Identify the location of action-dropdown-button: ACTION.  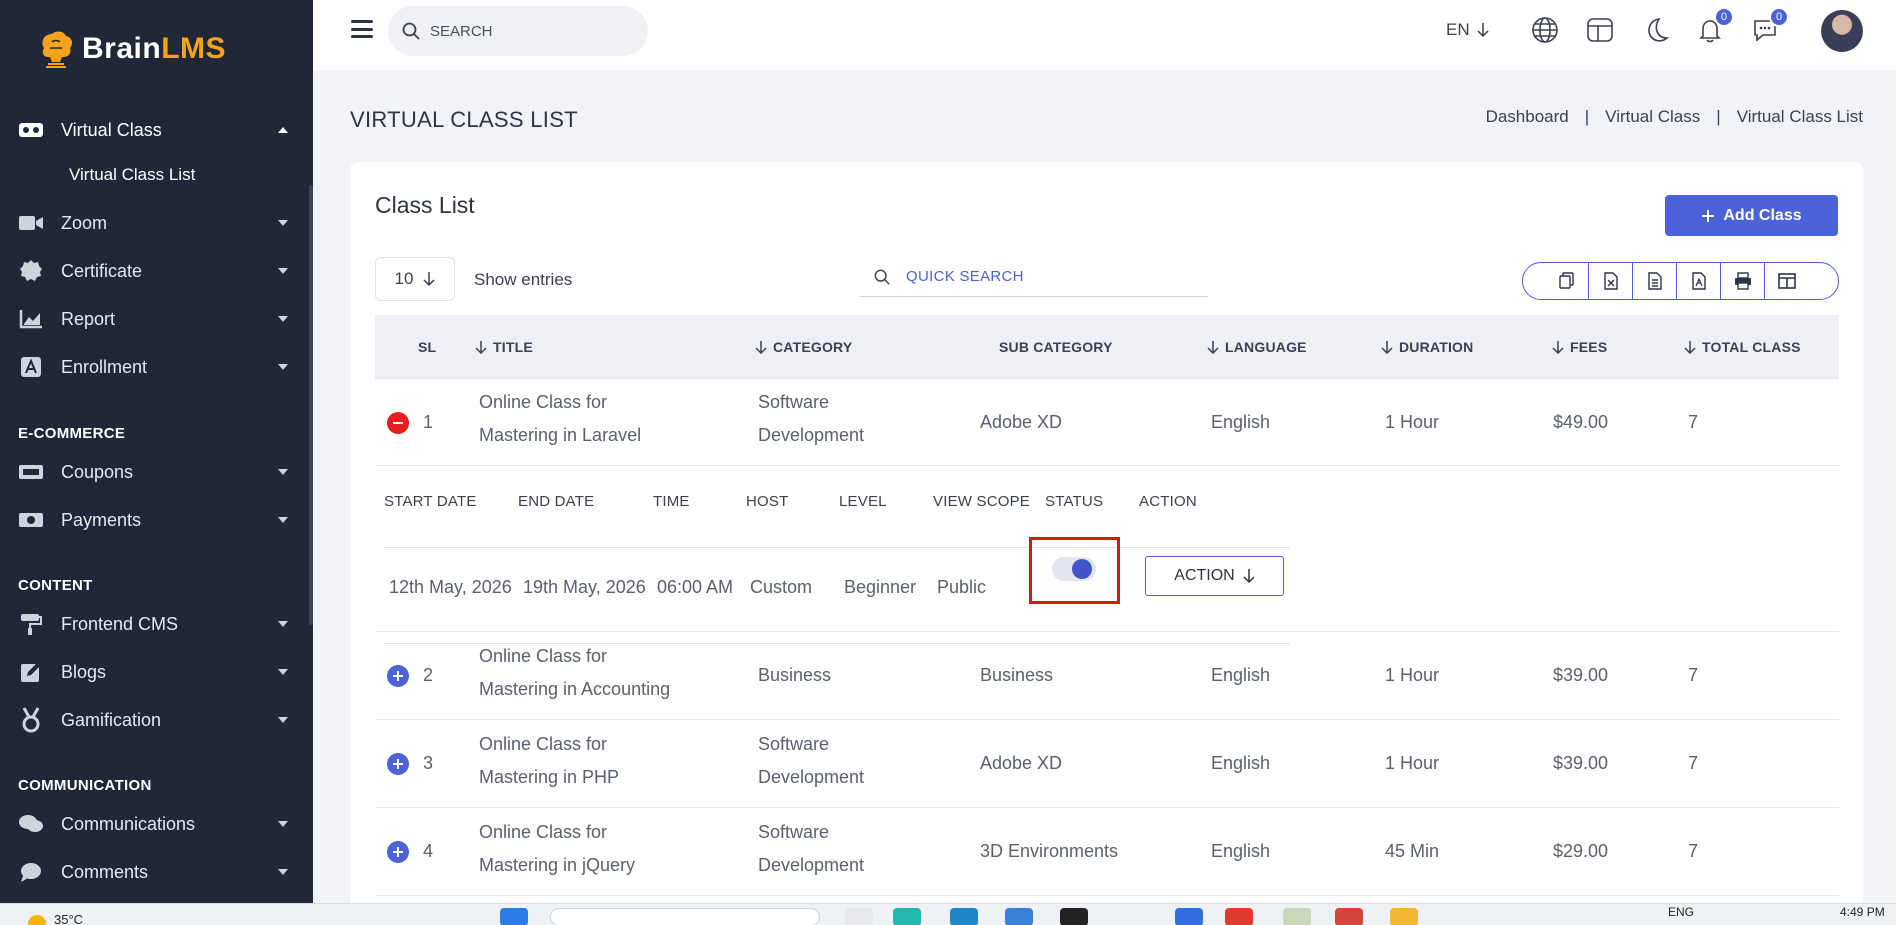
(1214, 576).